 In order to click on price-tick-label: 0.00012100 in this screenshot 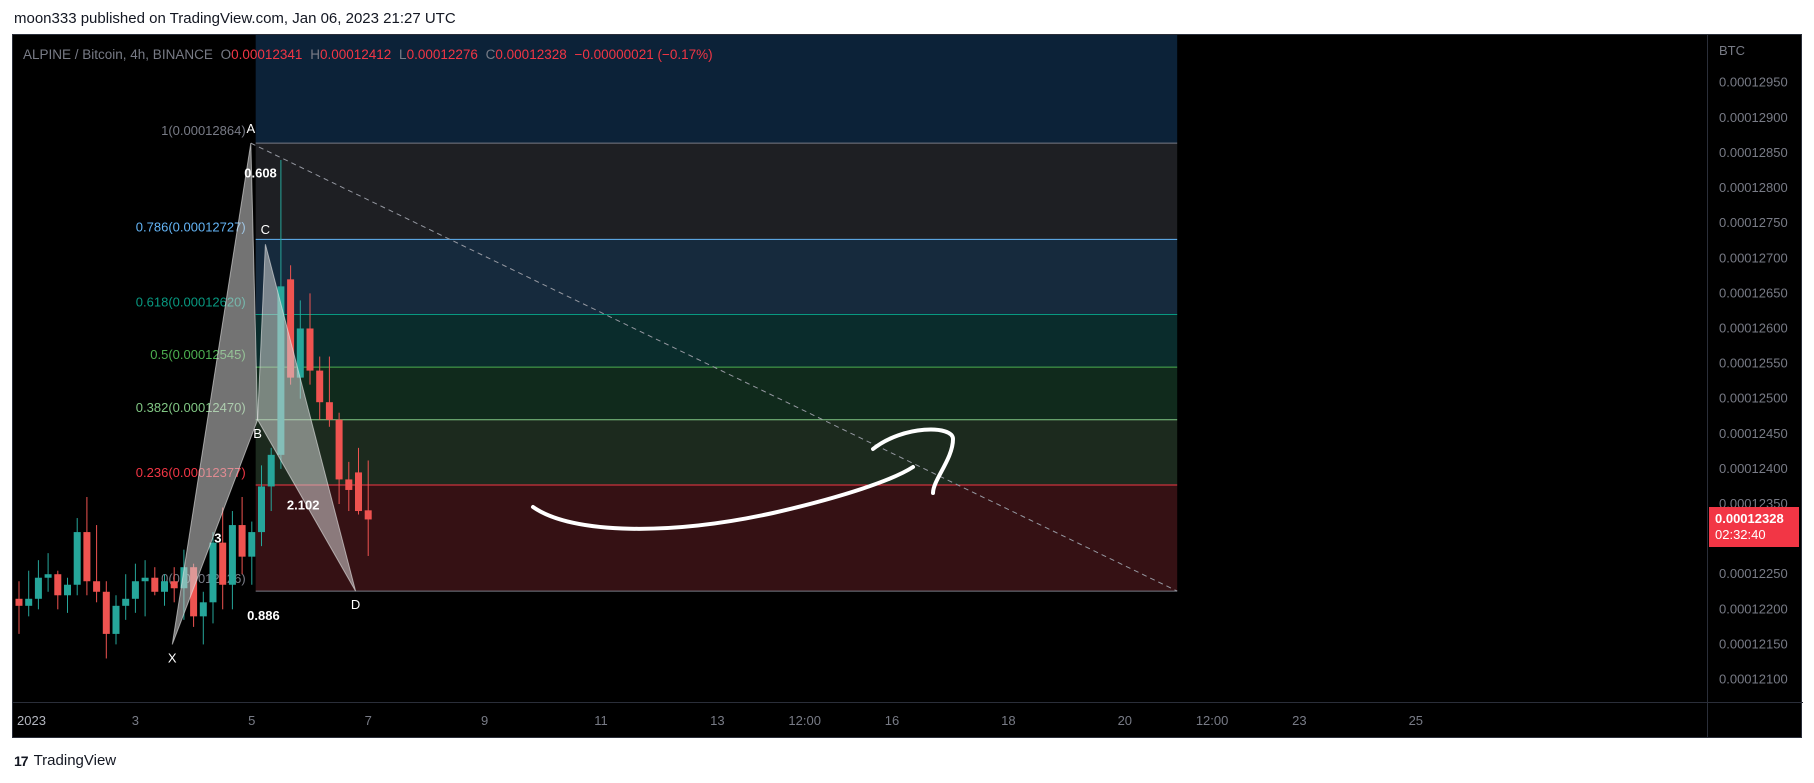, I will do `click(1753, 679)`.